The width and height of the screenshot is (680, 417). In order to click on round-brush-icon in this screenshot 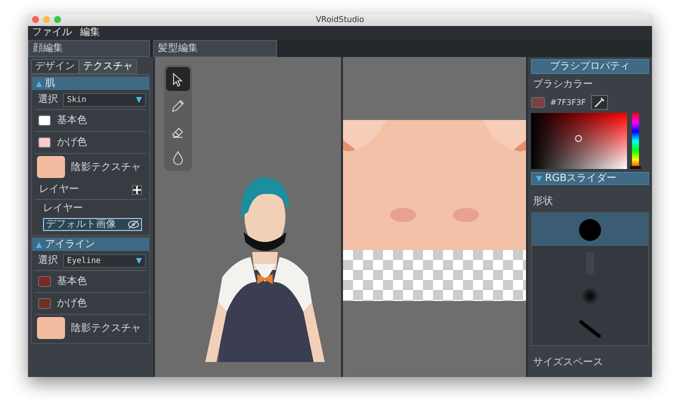, I will do `click(590, 230)`.